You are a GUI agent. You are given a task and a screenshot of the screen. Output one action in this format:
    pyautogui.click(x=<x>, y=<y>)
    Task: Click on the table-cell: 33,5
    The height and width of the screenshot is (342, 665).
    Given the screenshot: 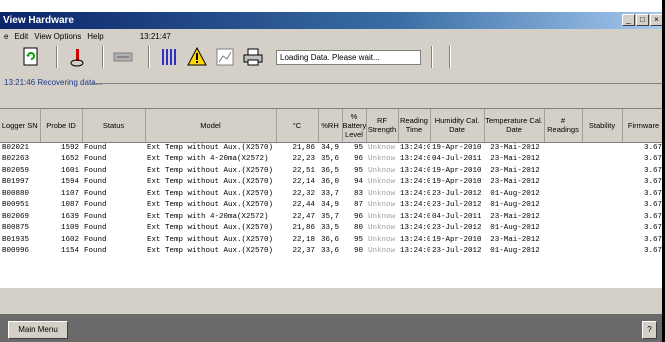 What is the action you would take?
    pyautogui.click(x=329, y=228)
    